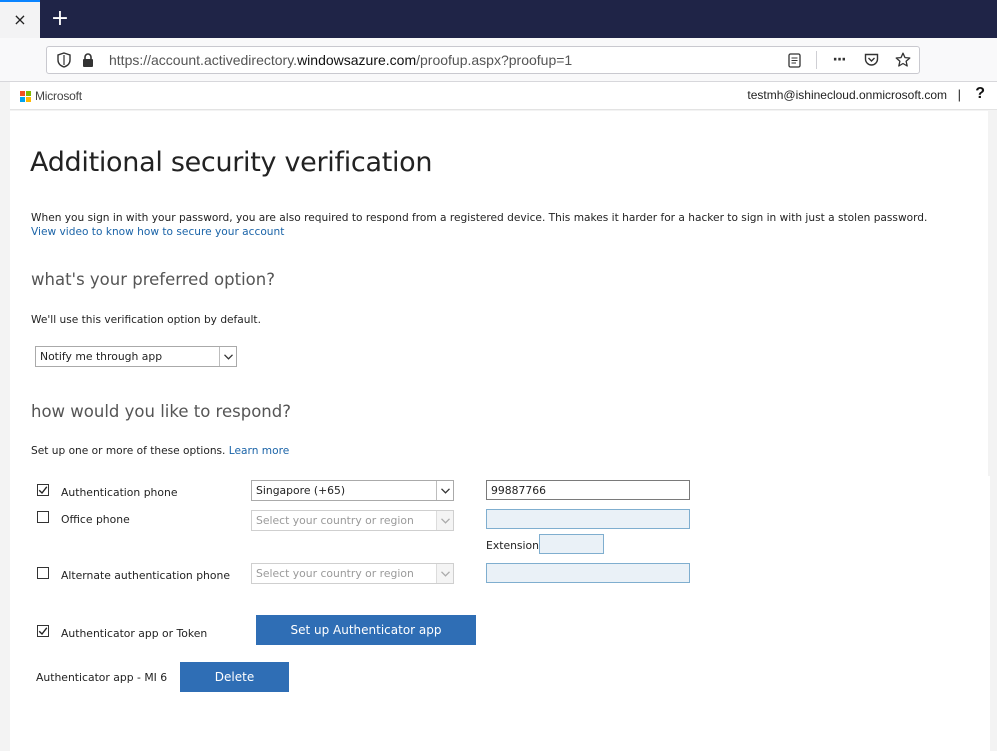 This screenshot has width=997, height=751. I want to click on respond-description-text: Set up one or more of these options., so click(128, 451).